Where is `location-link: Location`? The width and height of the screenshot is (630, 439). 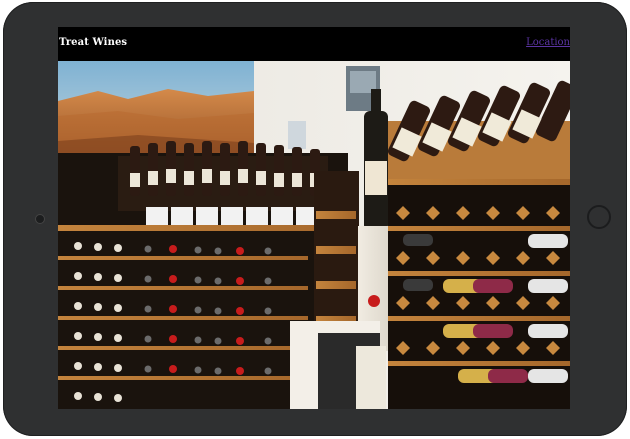 location-link: Location is located at coordinates (548, 42).